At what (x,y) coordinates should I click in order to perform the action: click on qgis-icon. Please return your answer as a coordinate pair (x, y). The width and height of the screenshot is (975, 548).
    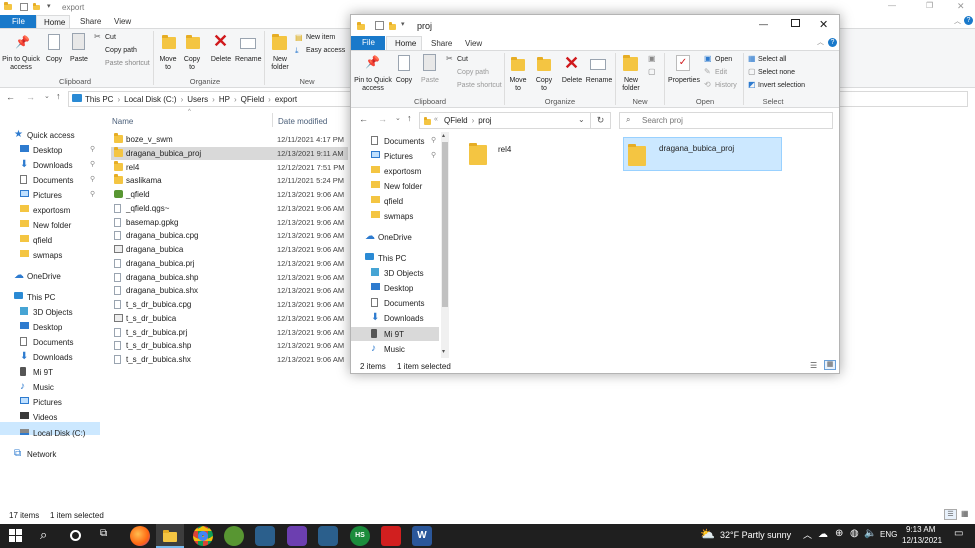
    Looking at the image, I should click on (234, 536).